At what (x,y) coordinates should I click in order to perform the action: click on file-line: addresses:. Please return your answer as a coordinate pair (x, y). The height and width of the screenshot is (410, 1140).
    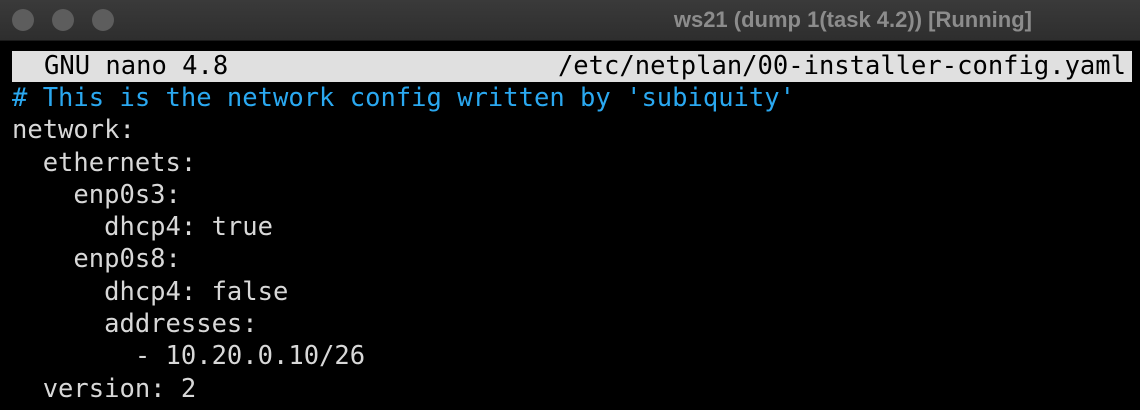
    Looking at the image, I should click on (572, 324).